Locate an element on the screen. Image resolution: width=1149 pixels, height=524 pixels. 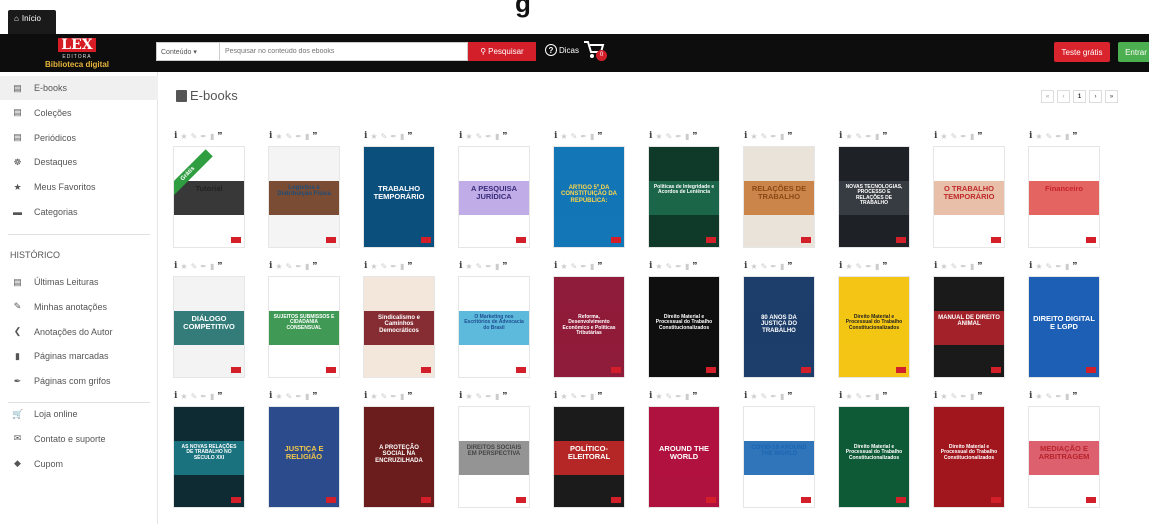
ebook-cover: DIREITO DIGITAL E LGPD is located at coordinates (1064, 327).